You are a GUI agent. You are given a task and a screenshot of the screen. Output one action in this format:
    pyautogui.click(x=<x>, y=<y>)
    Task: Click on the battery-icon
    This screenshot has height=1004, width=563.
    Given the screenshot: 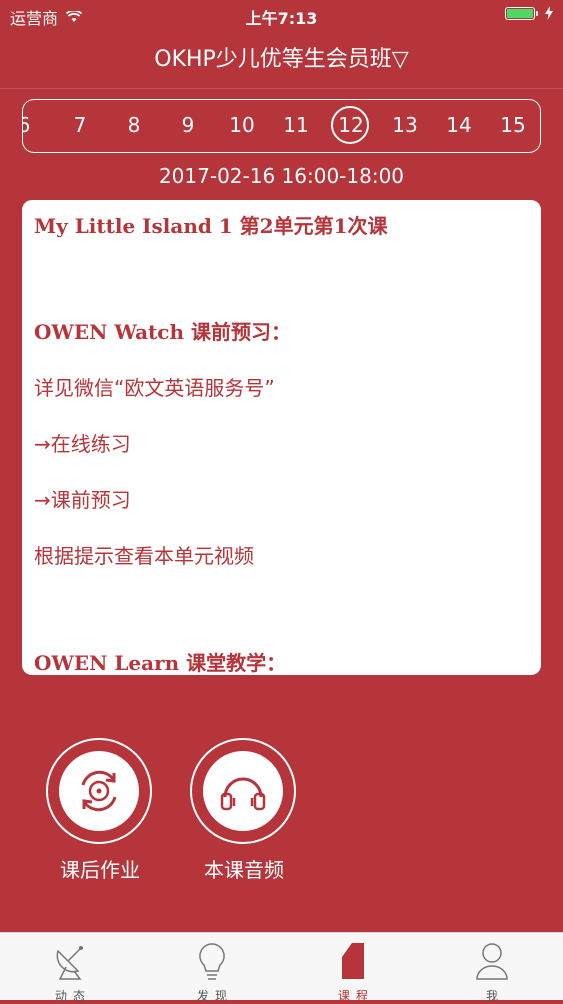 What is the action you would take?
    pyautogui.click(x=521, y=13)
    